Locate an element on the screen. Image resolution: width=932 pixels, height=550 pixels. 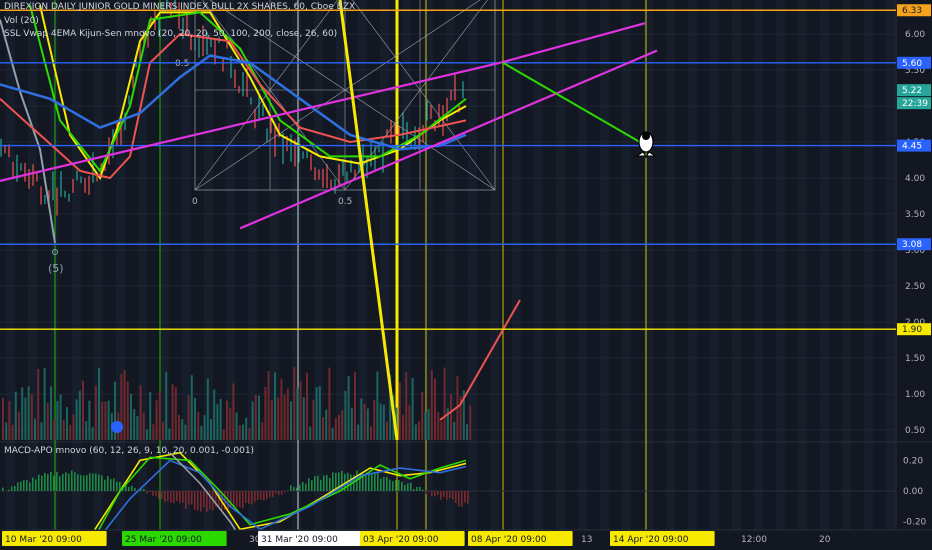
legend-volume: Vol (20) is located at coordinates (21, 21).